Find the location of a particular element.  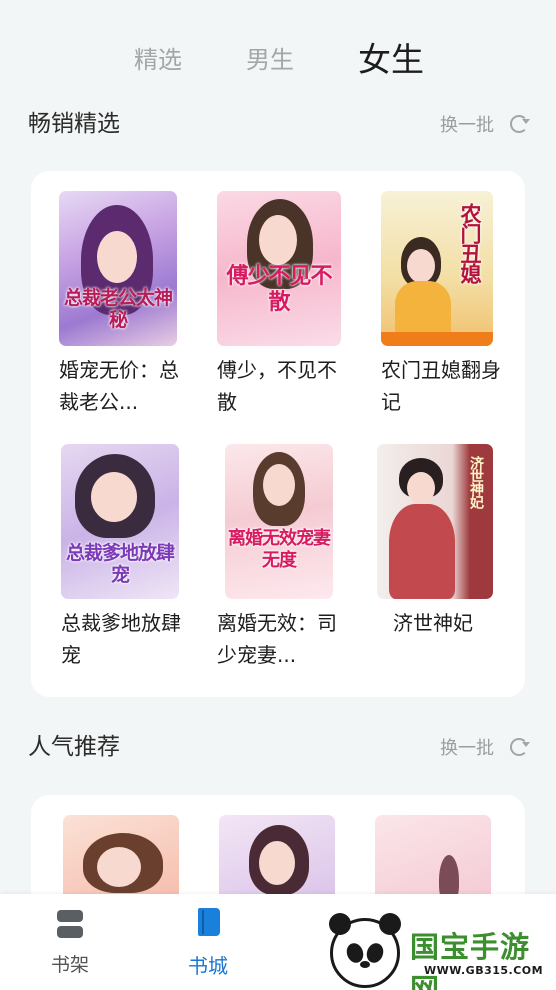

book-title: 傅少，不见不散 is located at coordinates (277, 386).